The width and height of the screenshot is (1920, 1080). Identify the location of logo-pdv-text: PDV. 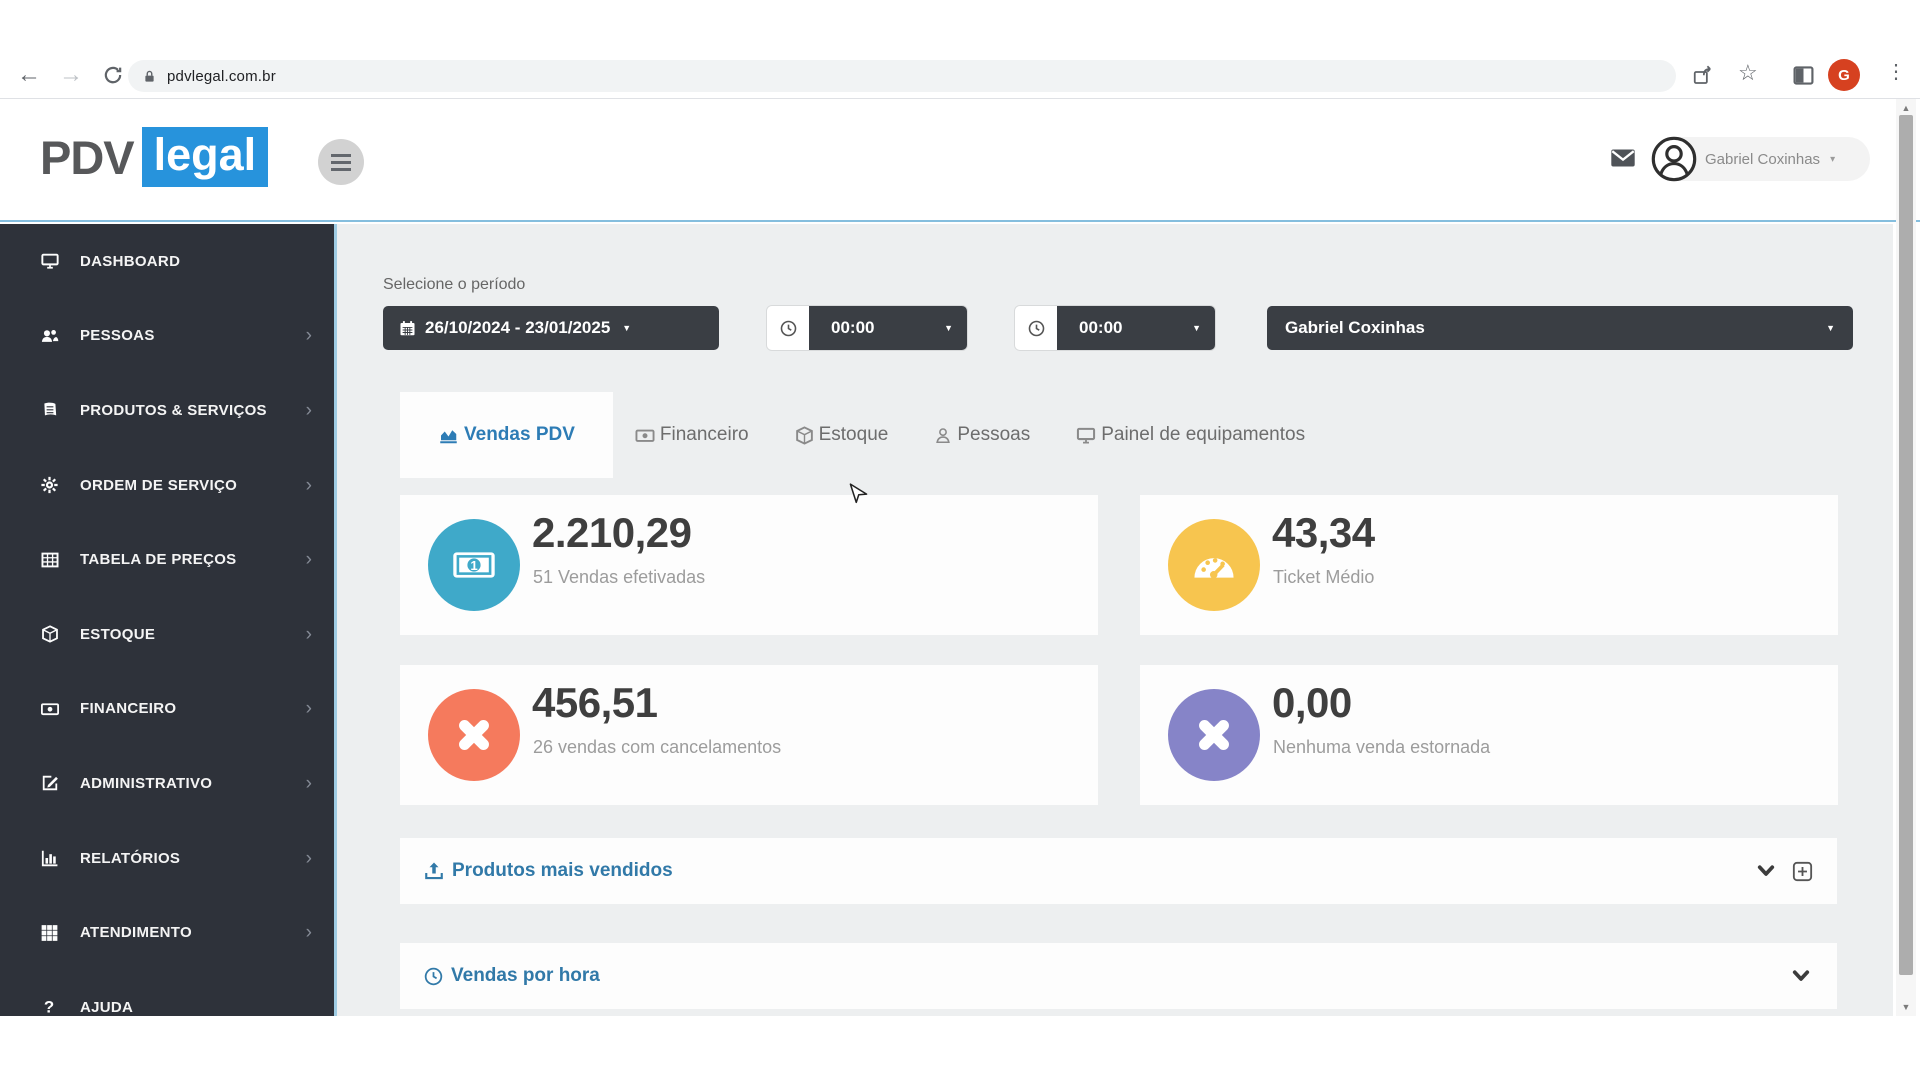
(87, 157).